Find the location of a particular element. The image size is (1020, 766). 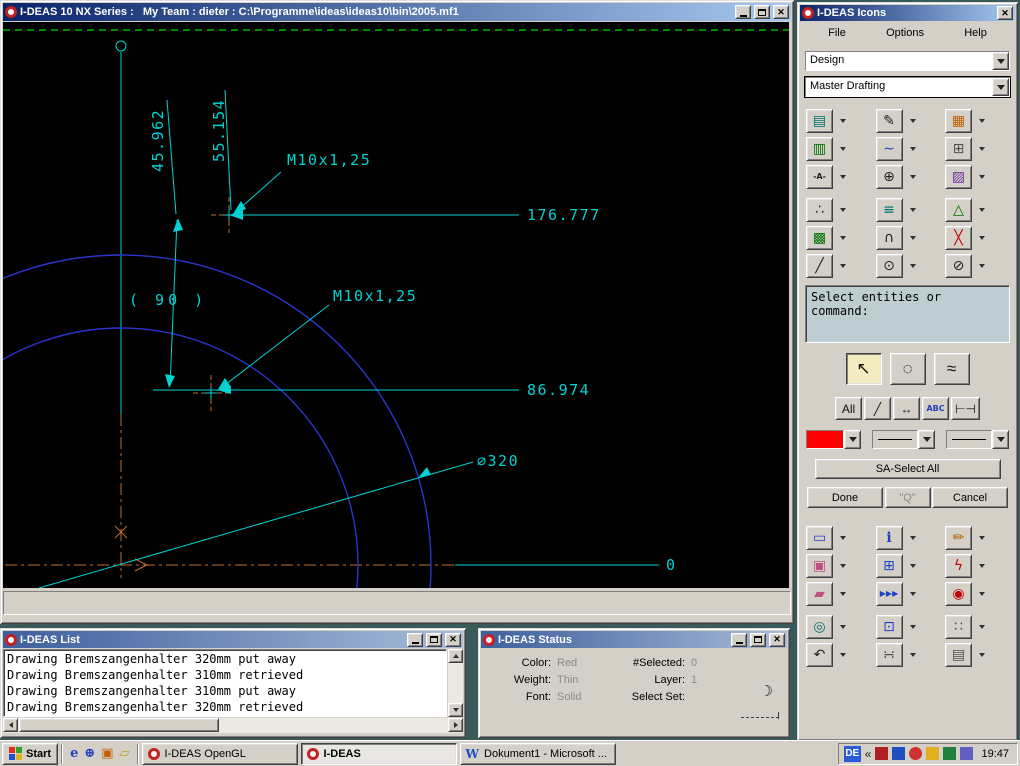

color-grid-icon: ▦ is located at coordinates (958, 121).